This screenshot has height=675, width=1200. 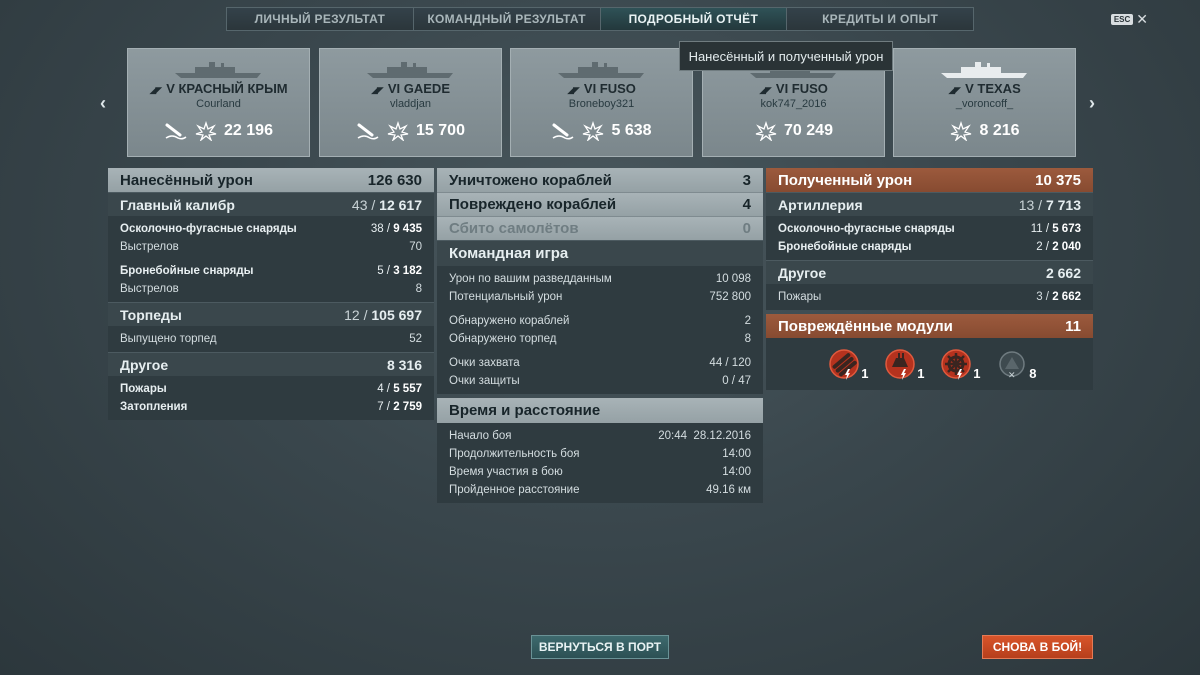 I want to click on potential-damage-value: 752 800, so click(x=730, y=297).